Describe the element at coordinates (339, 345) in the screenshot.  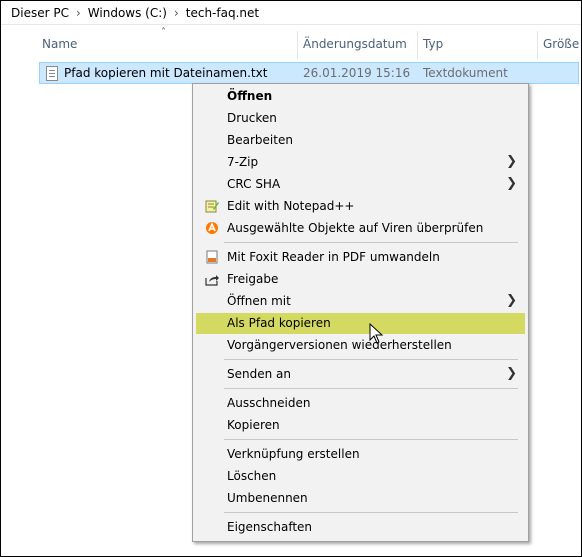
I see `menu-item-restore-versions-label: Vorgängerversionen wiederherstellen` at that location.